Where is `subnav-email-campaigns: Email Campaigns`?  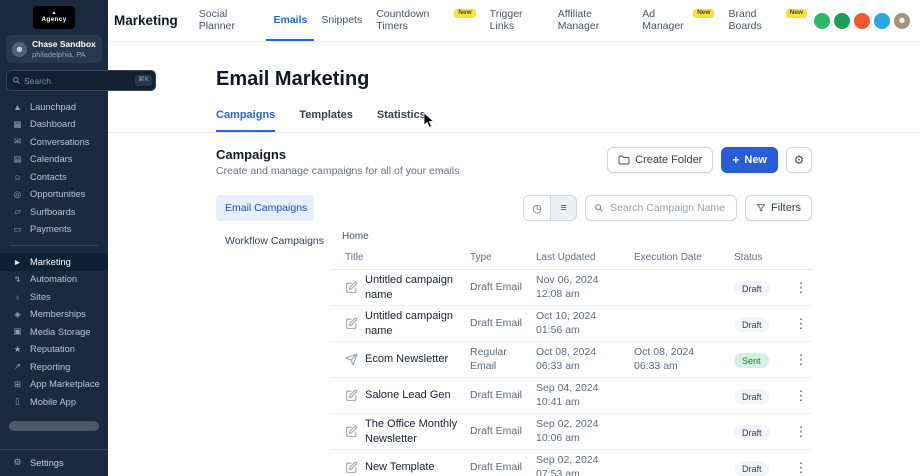 subnav-email-campaigns: Email Campaigns is located at coordinates (265, 208).